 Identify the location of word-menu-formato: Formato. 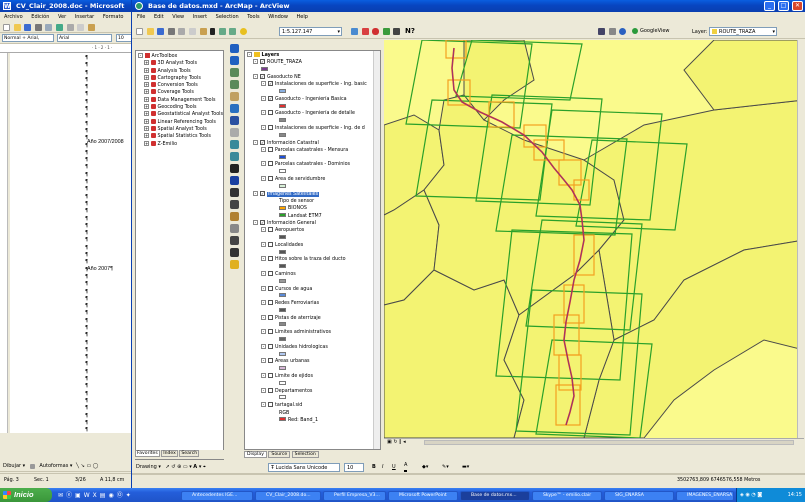
(113, 17).